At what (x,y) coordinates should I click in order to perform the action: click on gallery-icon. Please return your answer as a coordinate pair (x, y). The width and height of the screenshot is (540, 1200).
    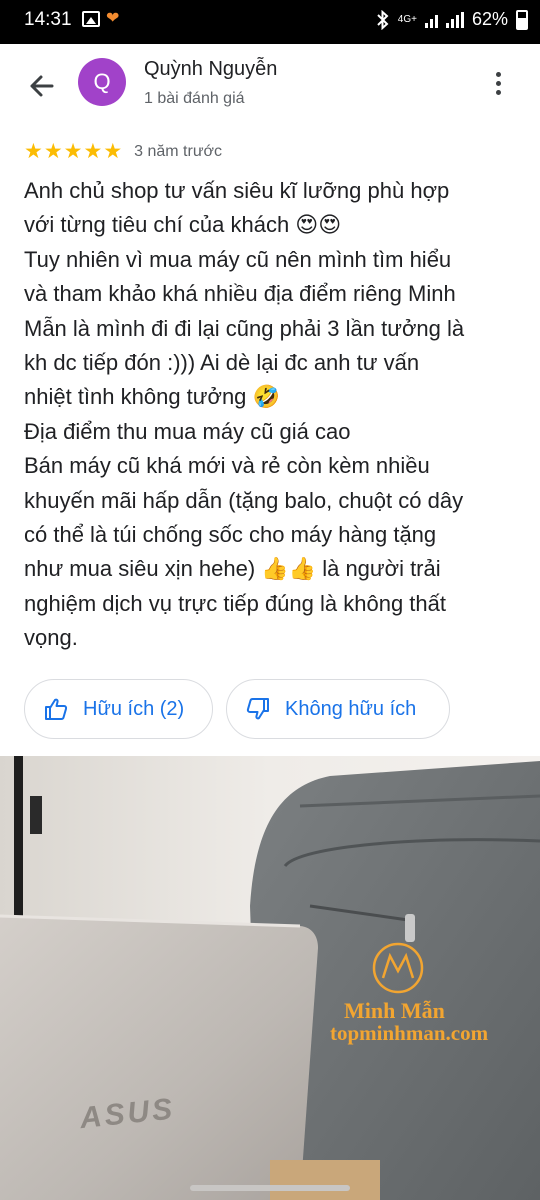
    Looking at the image, I should click on (91, 19).